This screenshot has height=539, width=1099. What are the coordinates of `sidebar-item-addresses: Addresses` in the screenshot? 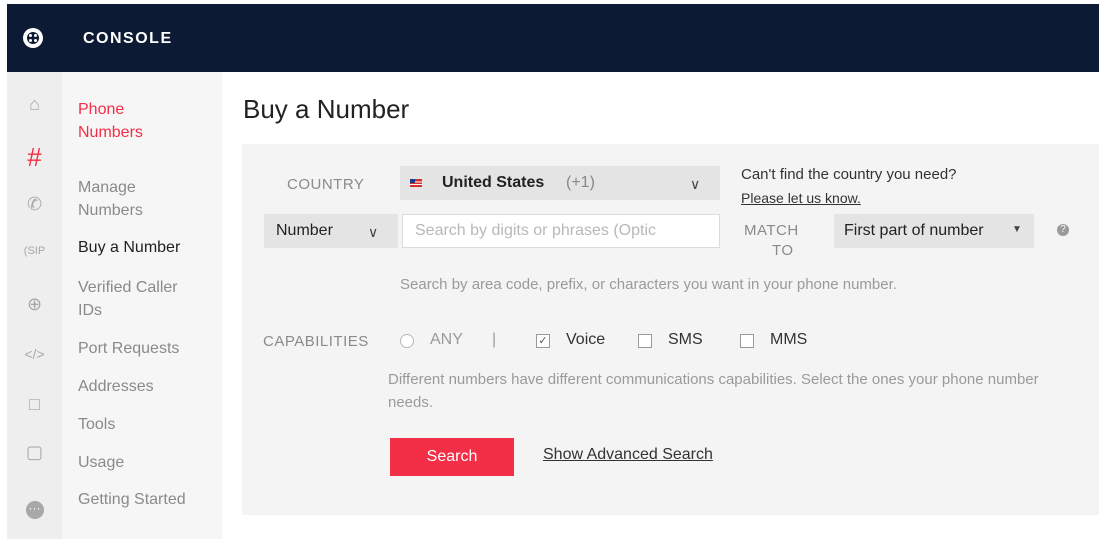 It's located at (148, 386).